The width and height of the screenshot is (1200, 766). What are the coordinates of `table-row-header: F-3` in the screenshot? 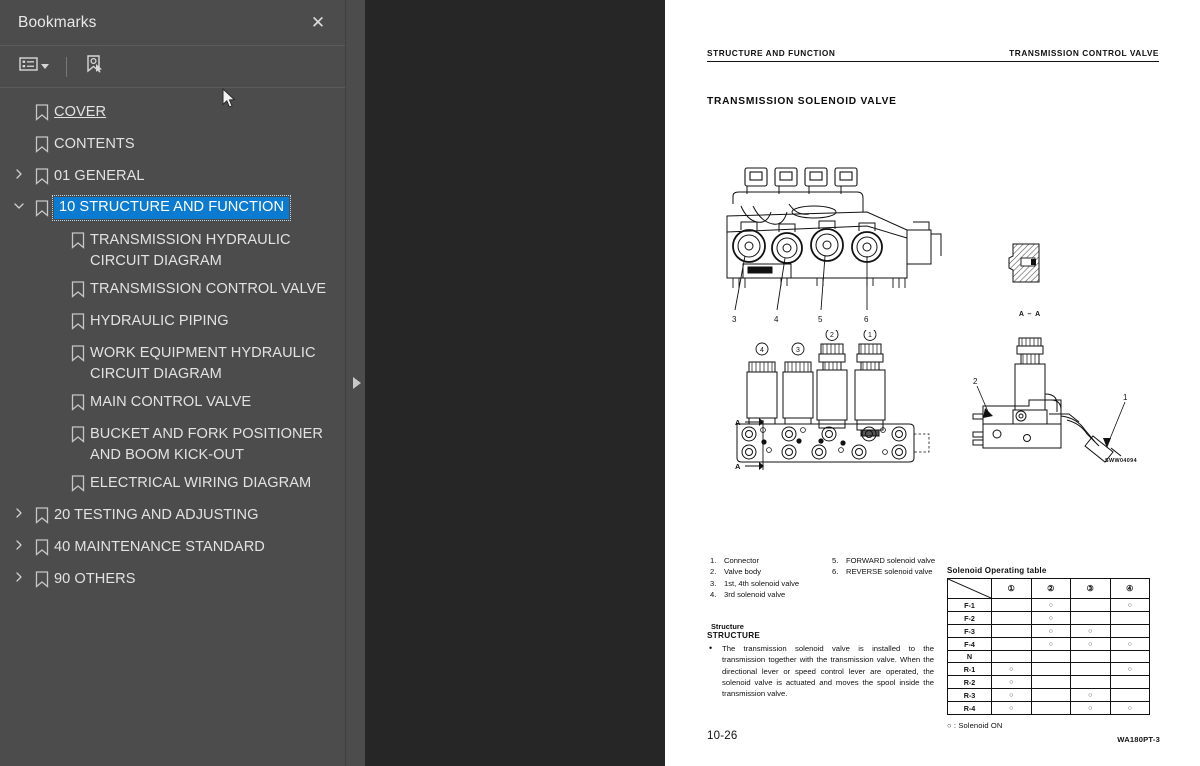 It's located at (969, 631).